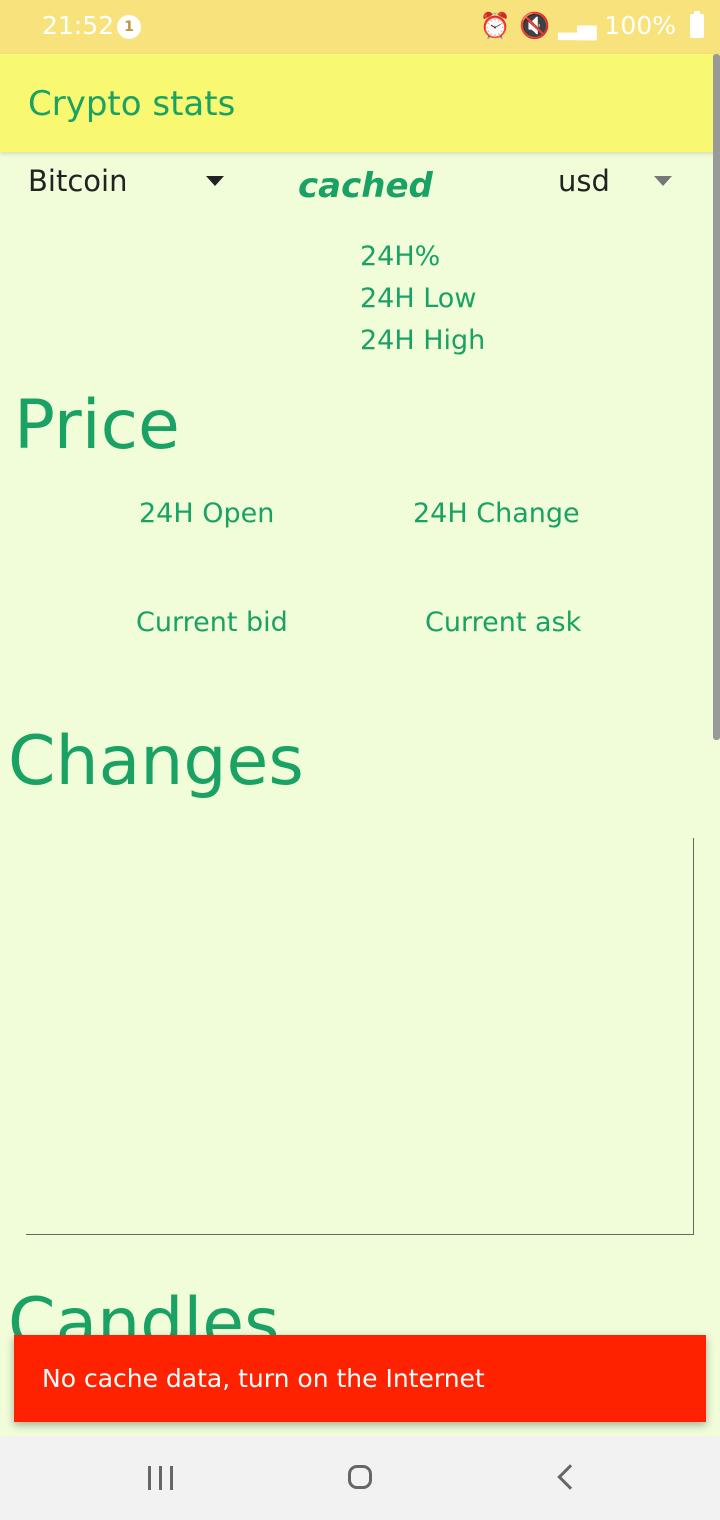 The image size is (720, 1520). I want to click on snackbar-message: No cache data, turn on the Internet, so click(263, 1378).